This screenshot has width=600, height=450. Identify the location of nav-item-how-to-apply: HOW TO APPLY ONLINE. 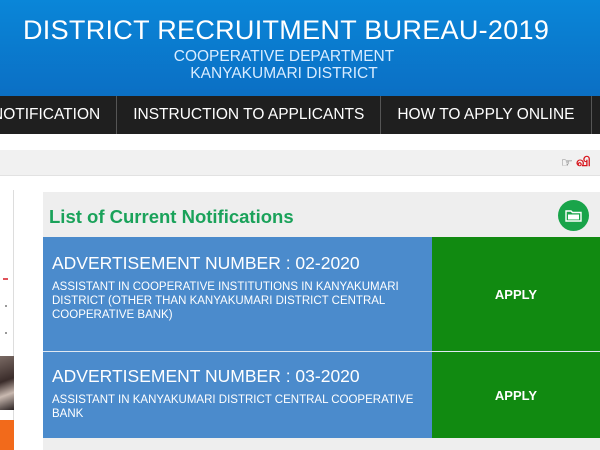
(486, 115).